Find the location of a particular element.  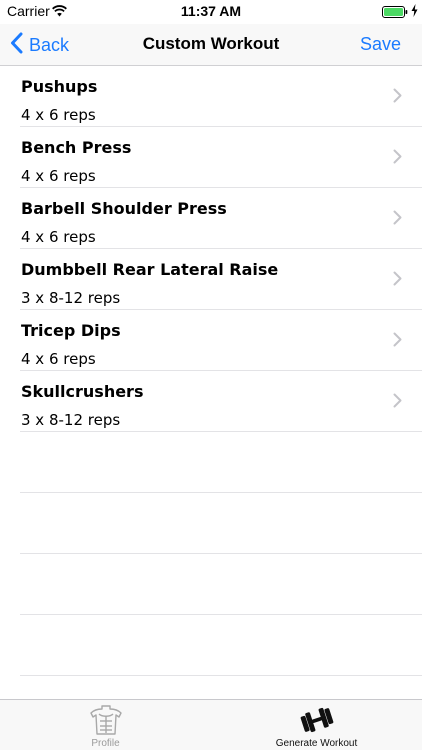

exercise-name: Tricep Dips is located at coordinates (71, 330).